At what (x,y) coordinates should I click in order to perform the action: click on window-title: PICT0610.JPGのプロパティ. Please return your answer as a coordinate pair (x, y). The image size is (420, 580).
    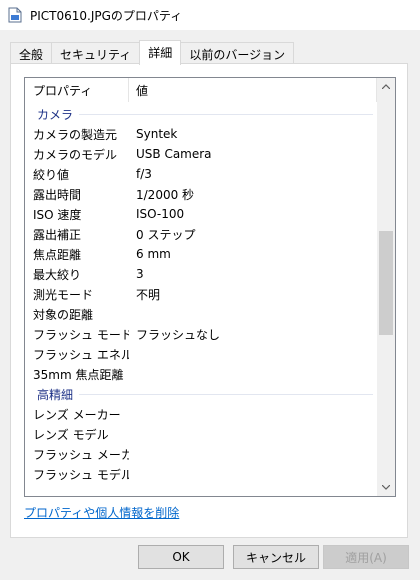
    Looking at the image, I should click on (106, 15).